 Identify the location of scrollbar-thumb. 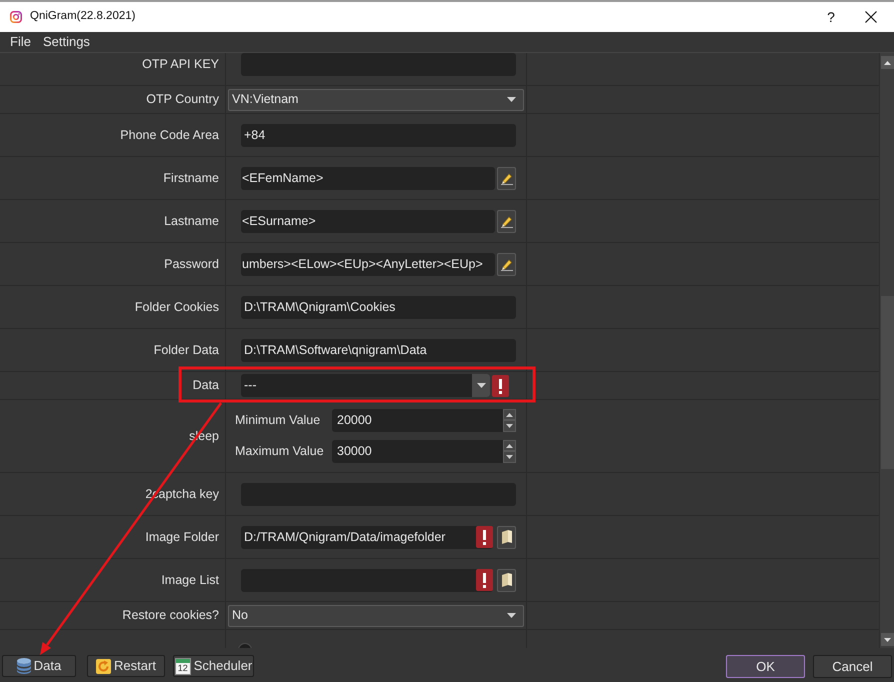
(887, 382).